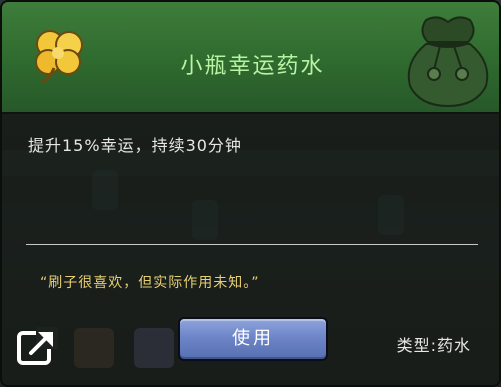 The image size is (501, 387). I want to click on use-button: 使用, so click(253, 339).